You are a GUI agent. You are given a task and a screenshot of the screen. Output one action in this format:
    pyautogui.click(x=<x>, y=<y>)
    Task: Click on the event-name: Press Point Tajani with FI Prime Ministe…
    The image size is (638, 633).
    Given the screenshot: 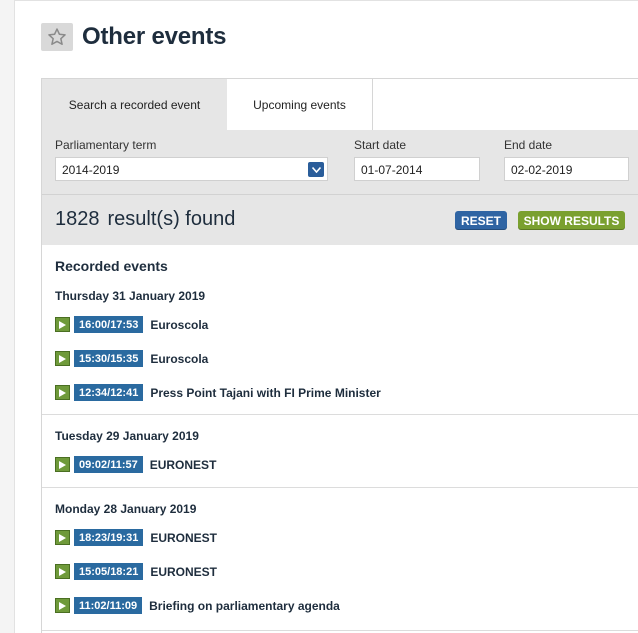 What is the action you would take?
    pyautogui.click(x=265, y=393)
    